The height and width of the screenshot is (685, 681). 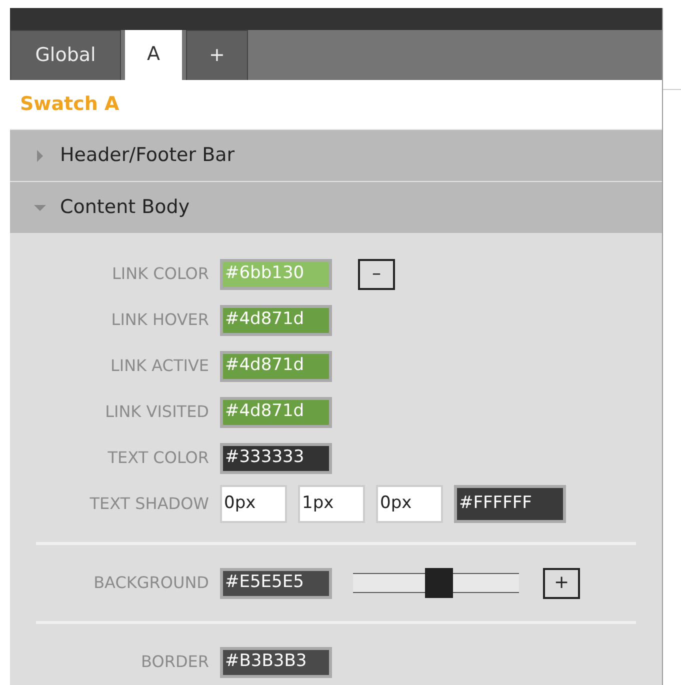 What do you see at coordinates (276, 458) in the screenshot?
I see `color-field: #333333` at bounding box center [276, 458].